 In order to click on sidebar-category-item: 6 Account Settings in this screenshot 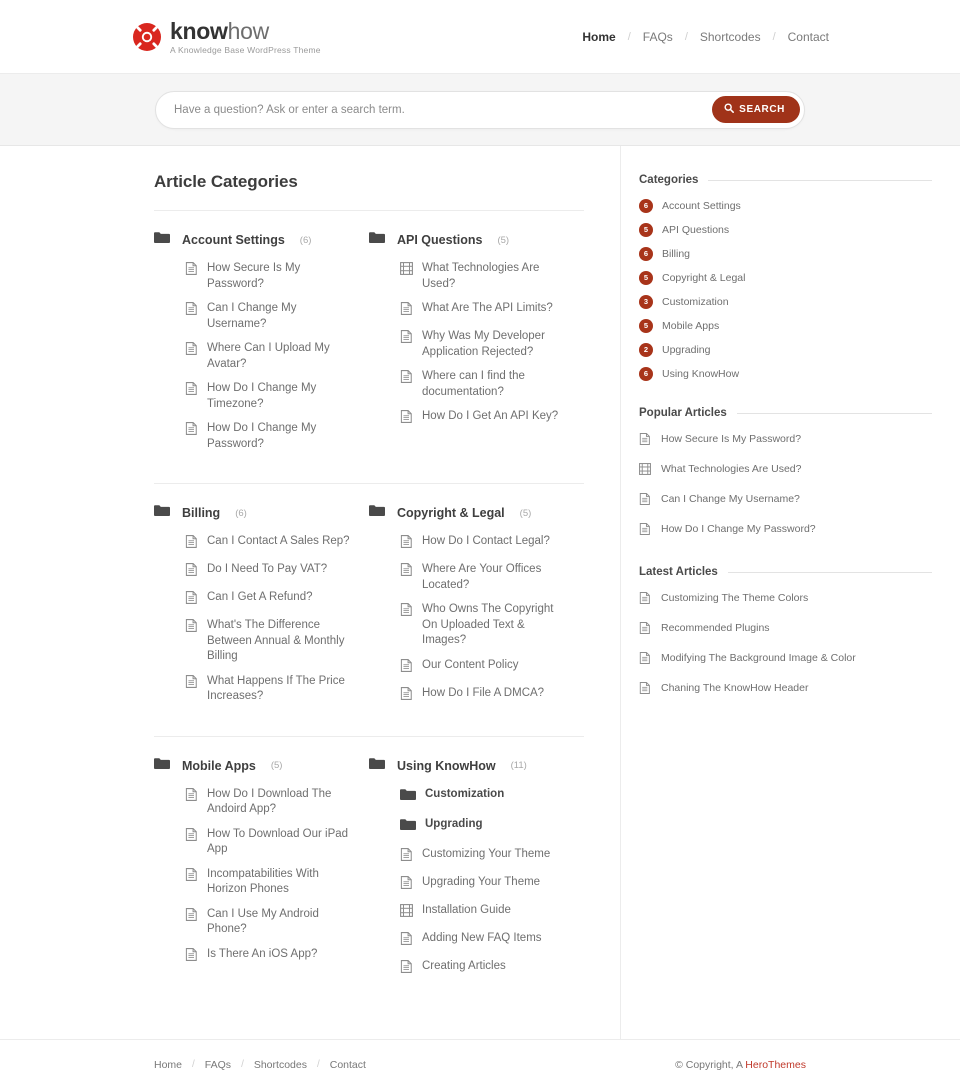, I will do `click(785, 206)`.